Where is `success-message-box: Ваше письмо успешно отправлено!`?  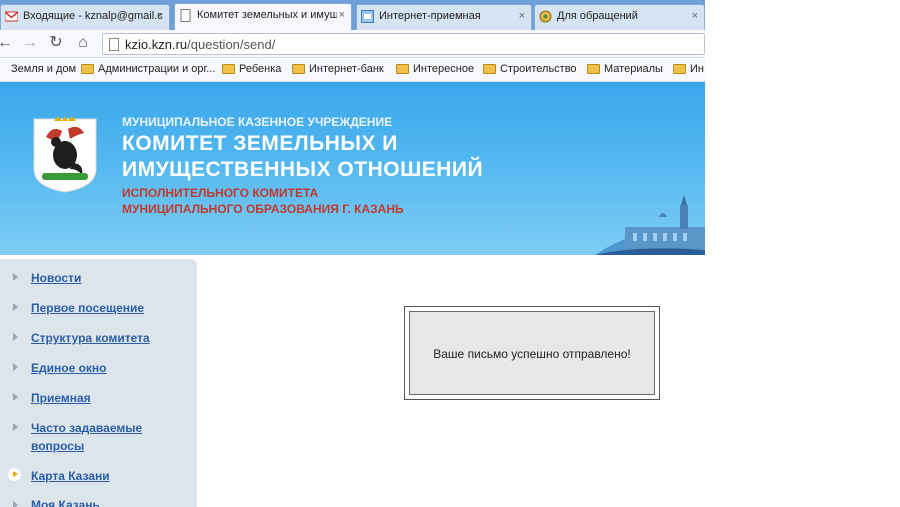 success-message-box: Ваше письмо успешно отправлено! is located at coordinates (532, 353).